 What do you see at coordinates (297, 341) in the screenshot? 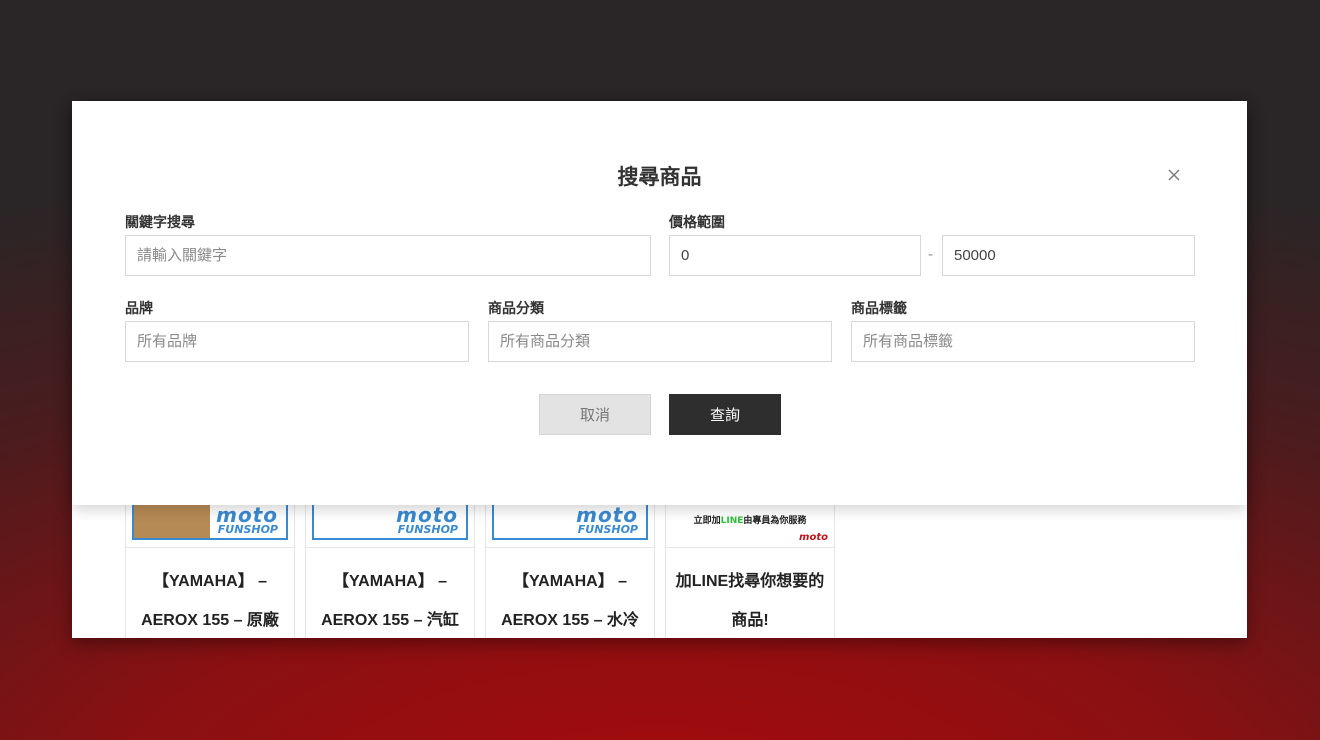
I see `brand-select` at bounding box center [297, 341].